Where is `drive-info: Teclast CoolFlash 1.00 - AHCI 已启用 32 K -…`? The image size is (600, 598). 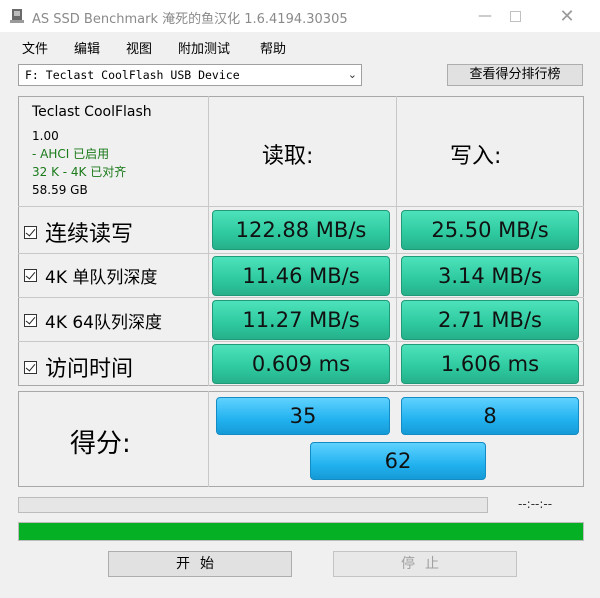
drive-info: Teclast CoolFlash 1.00 - AHCI 已启用 32 K -… is located at coordinates (92, 151).